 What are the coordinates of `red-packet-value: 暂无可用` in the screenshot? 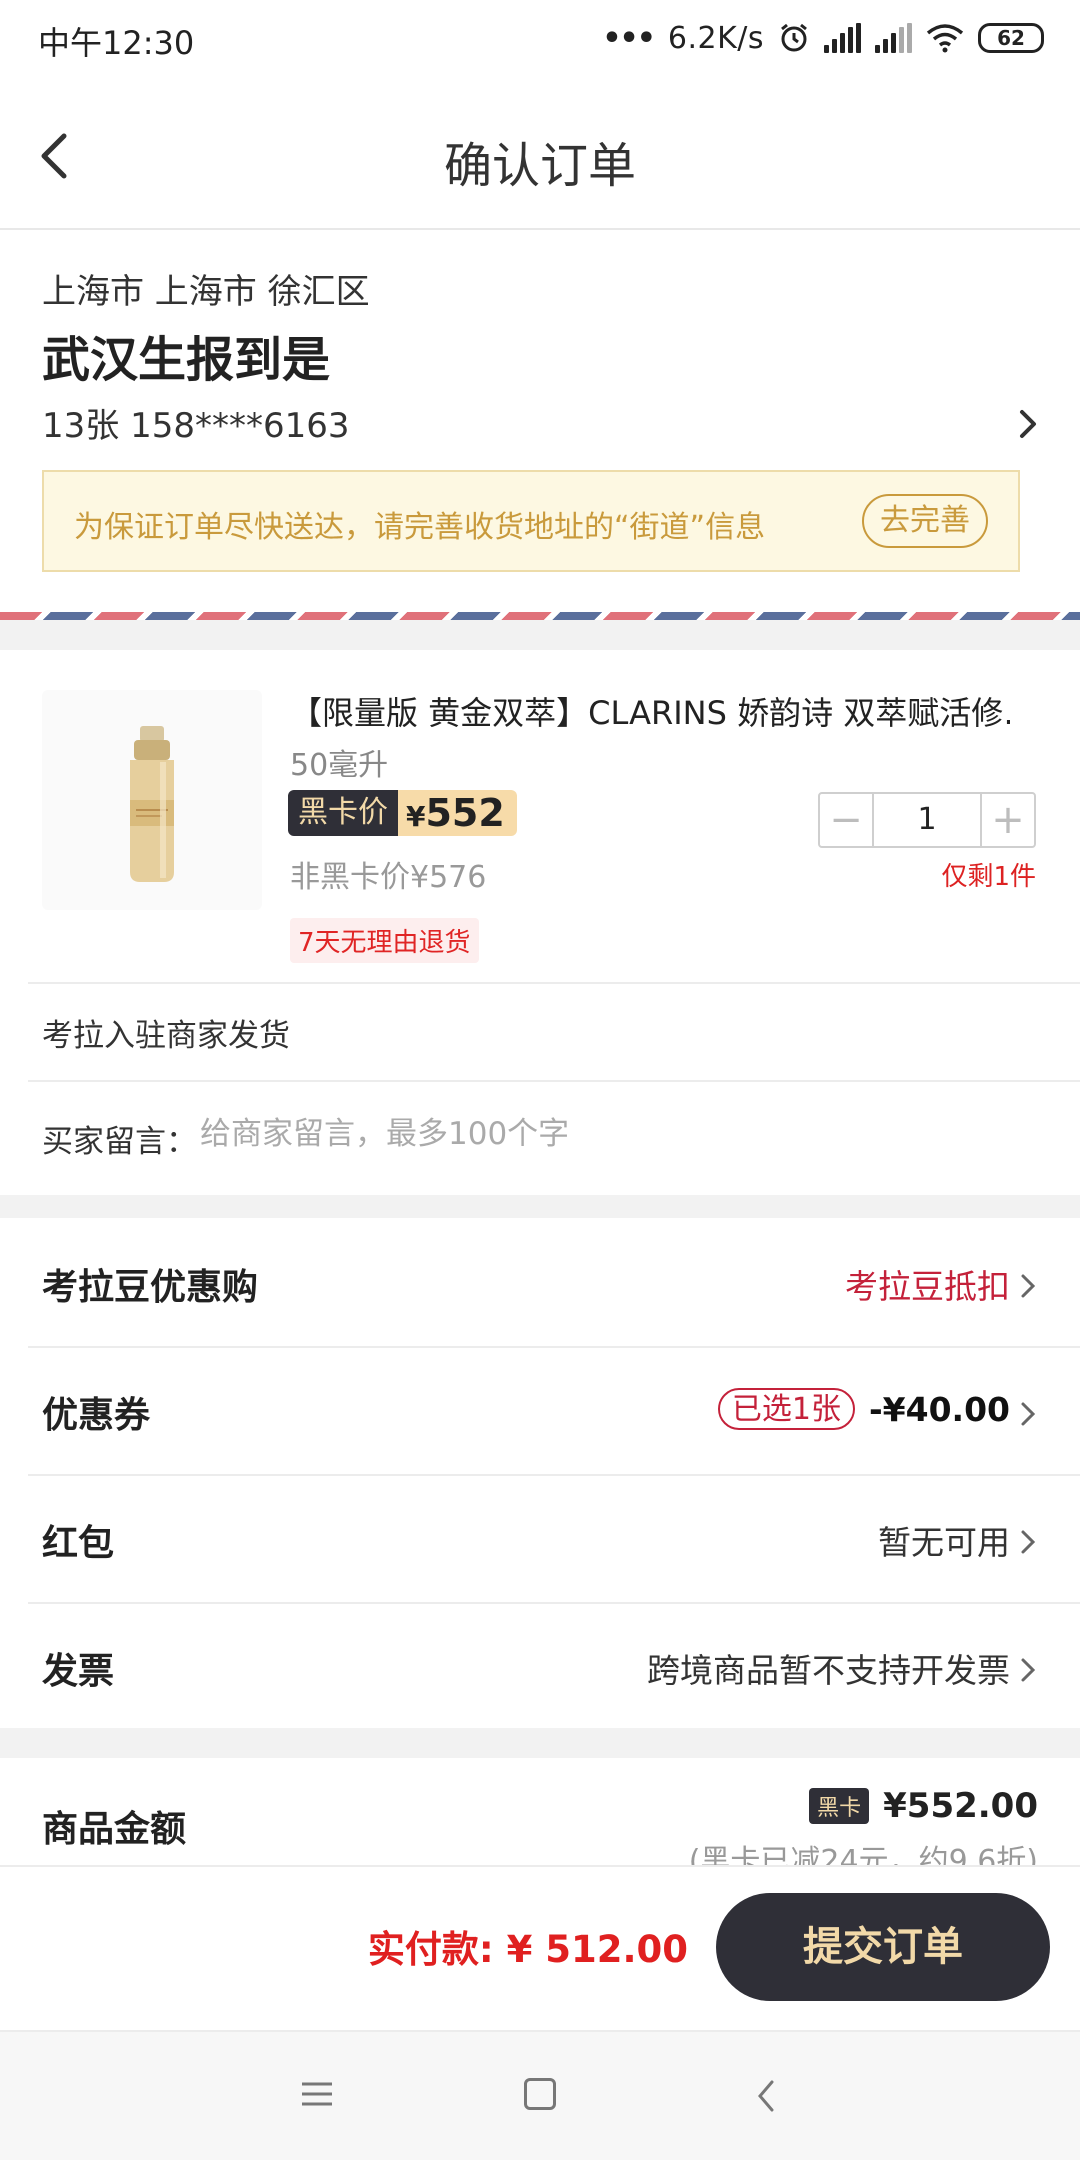 It's located at (944, 1542).